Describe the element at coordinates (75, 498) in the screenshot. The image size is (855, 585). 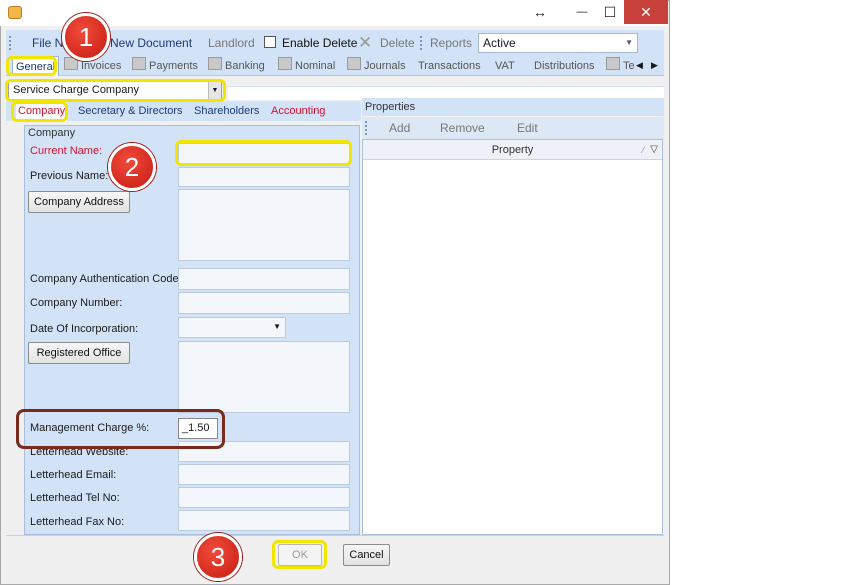
I see `letterhead-tel-label: Letterhead Tel No:` at that location.